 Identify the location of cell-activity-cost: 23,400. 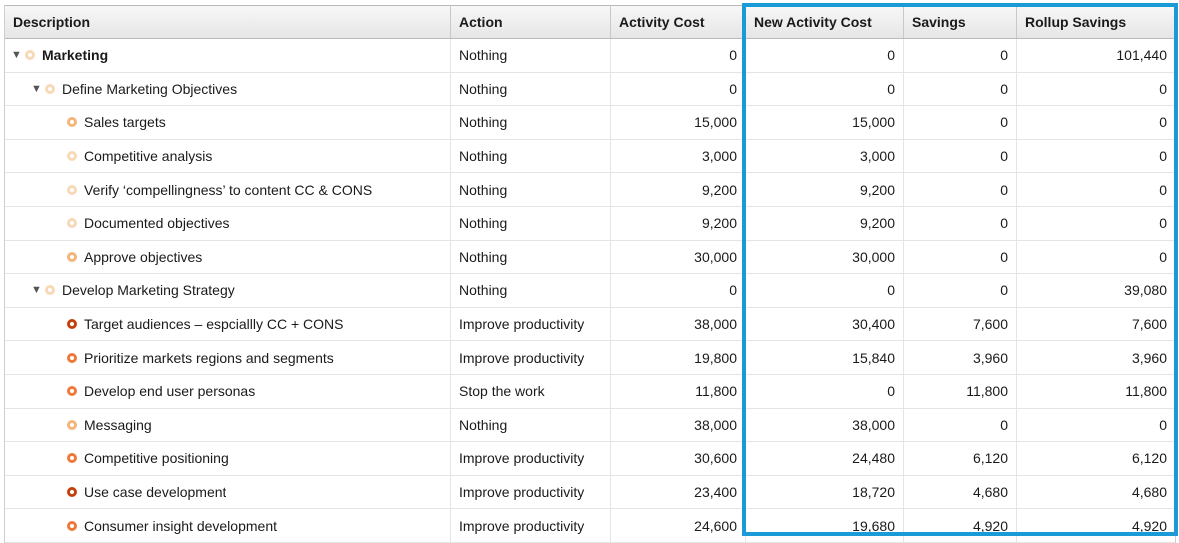
(678, 492).